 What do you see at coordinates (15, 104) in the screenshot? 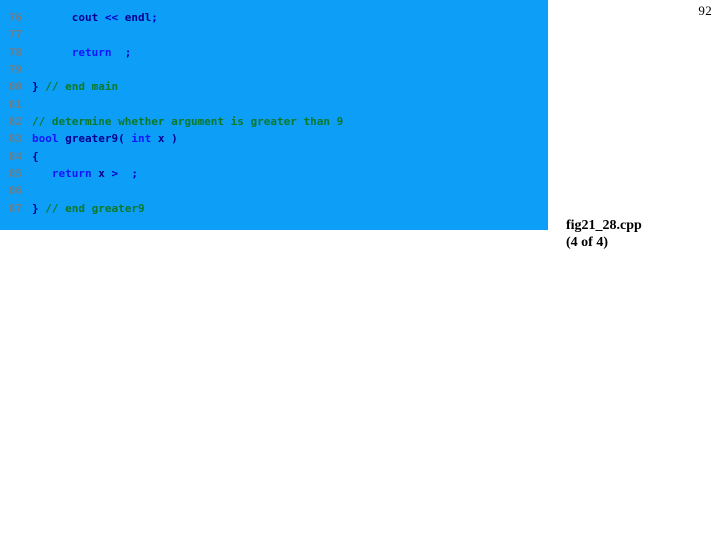
I see `code-line-number: 81` at bounding box center [15, 104].